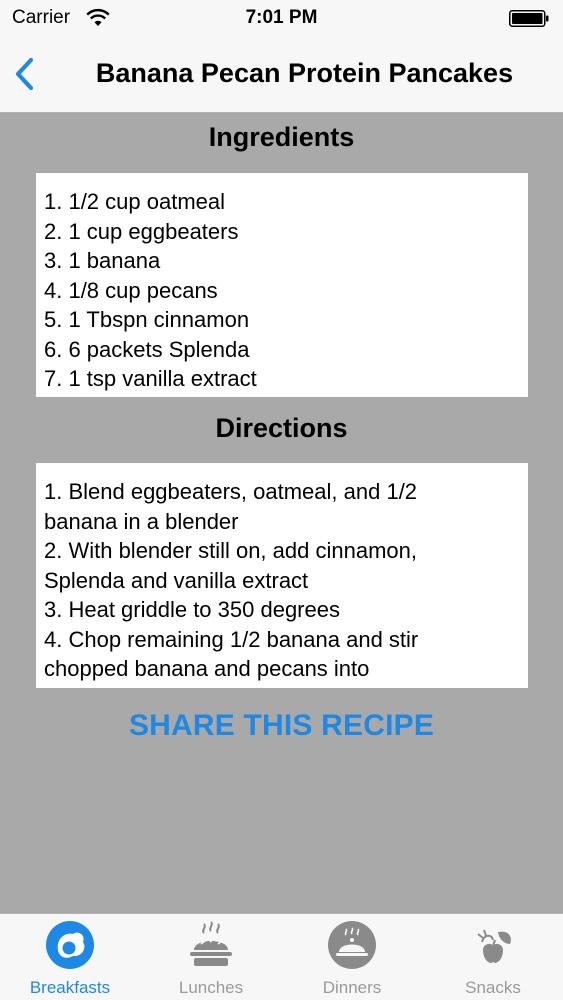 The height and width of the screenshot is (1000, 563). I want to click on ingredient-item: 5. 1 Tbspn cinnamon, so click(147, 319).